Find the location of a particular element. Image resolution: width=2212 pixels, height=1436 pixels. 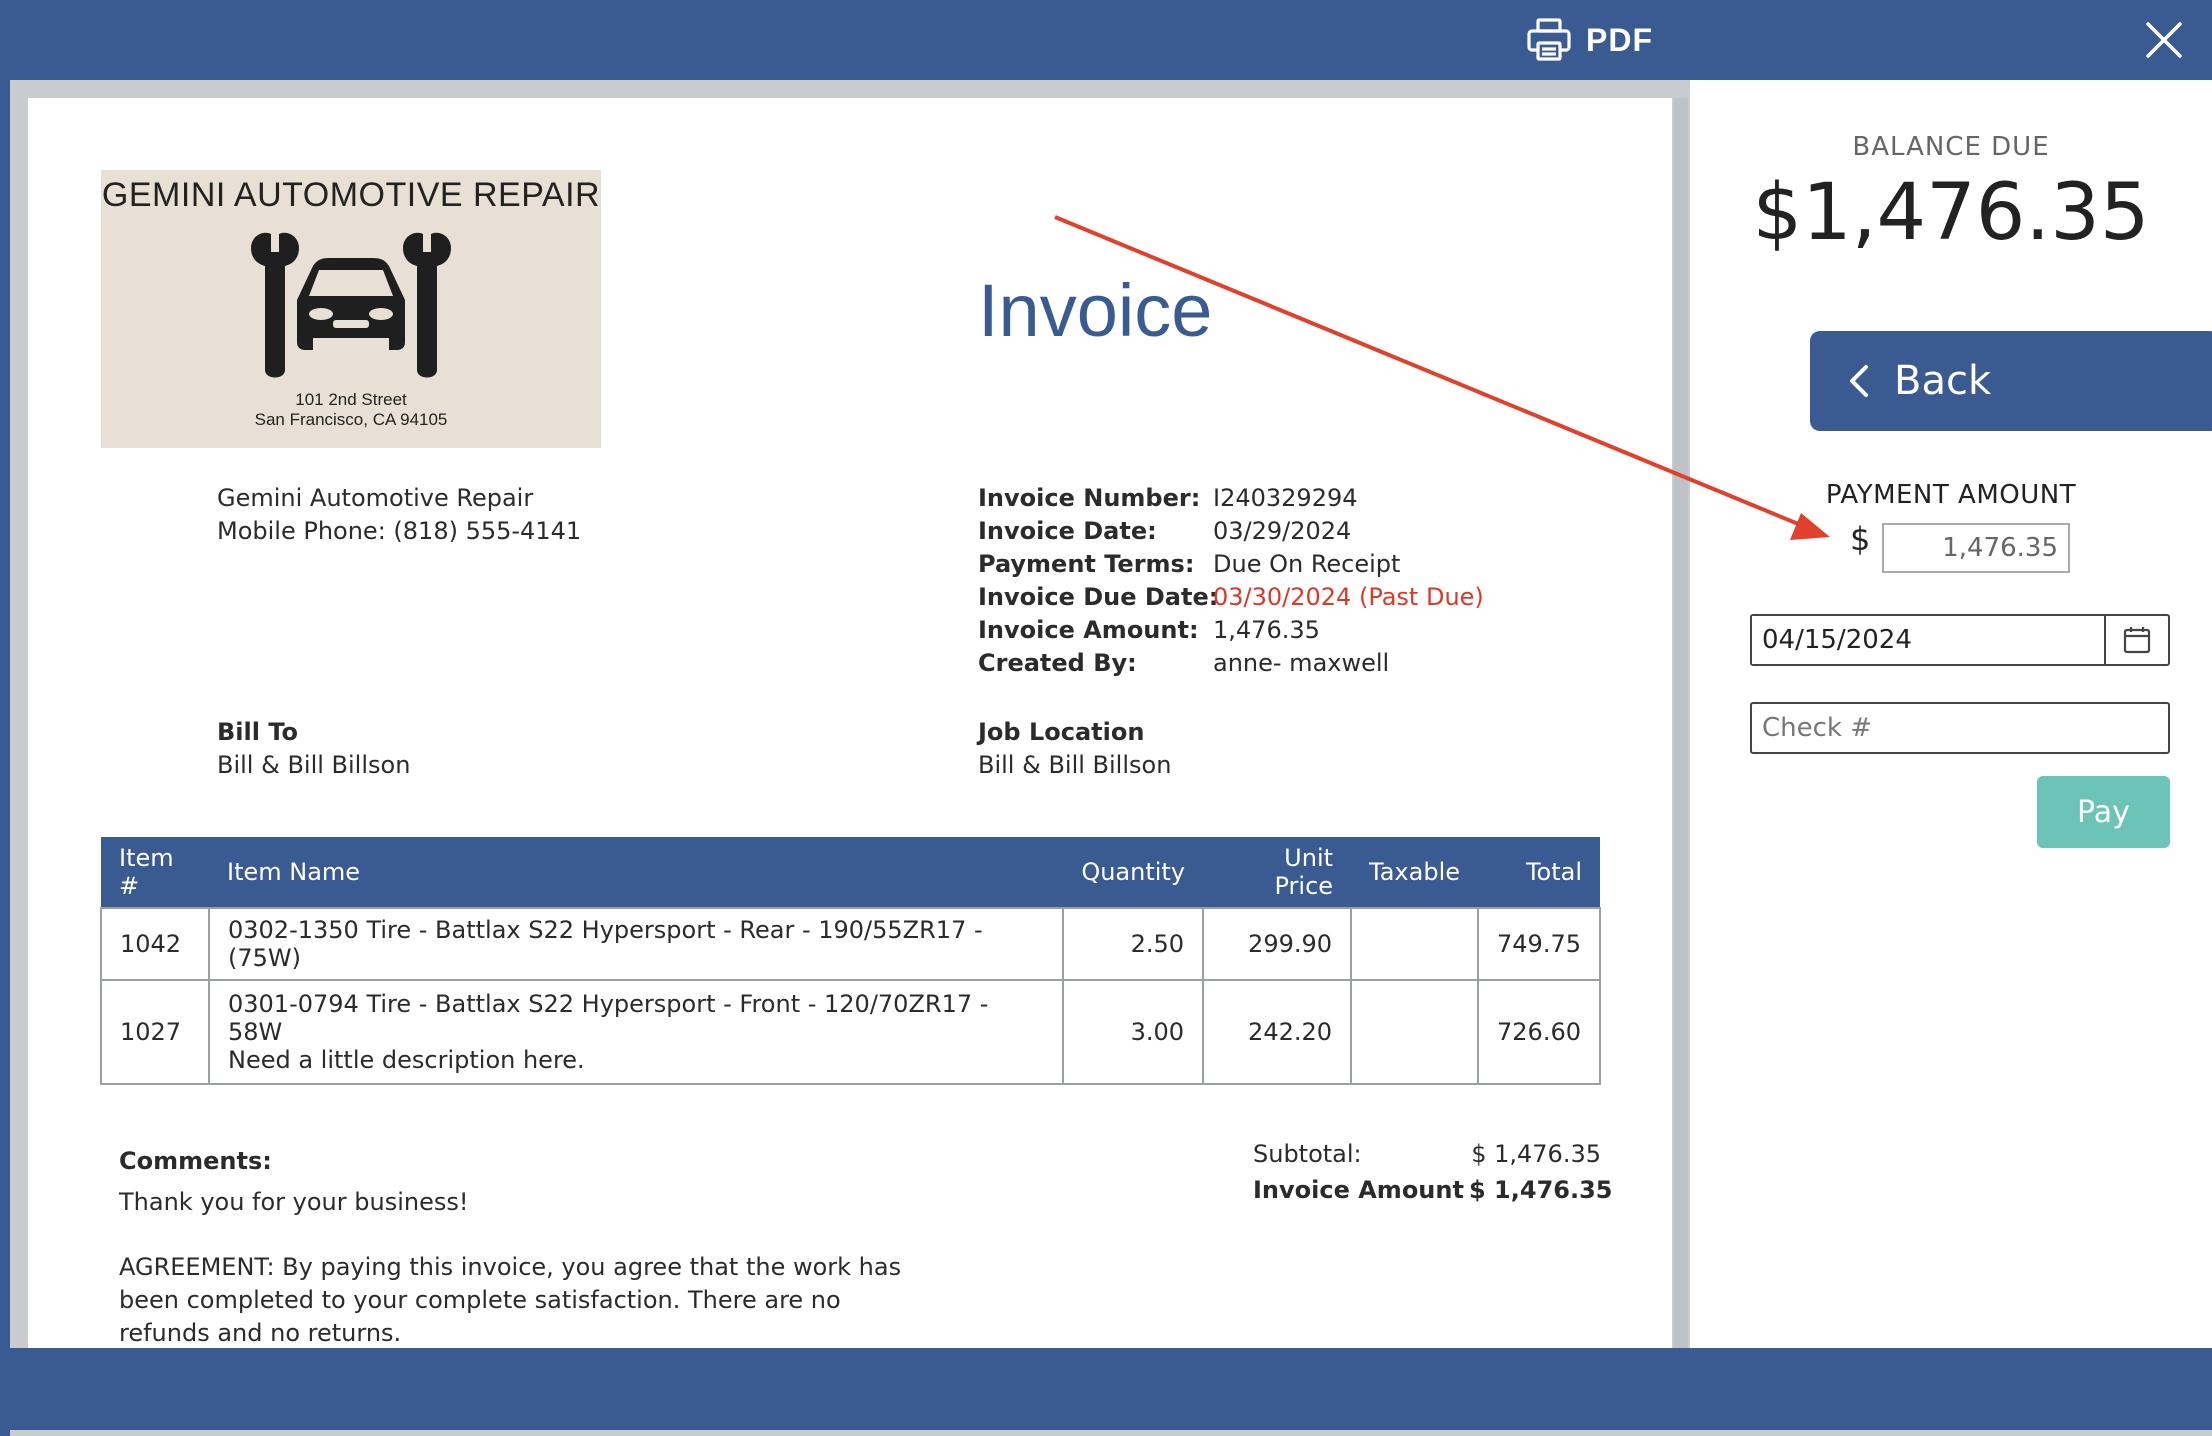

pdf-button: PDF is located at coordinates (1589, 40).